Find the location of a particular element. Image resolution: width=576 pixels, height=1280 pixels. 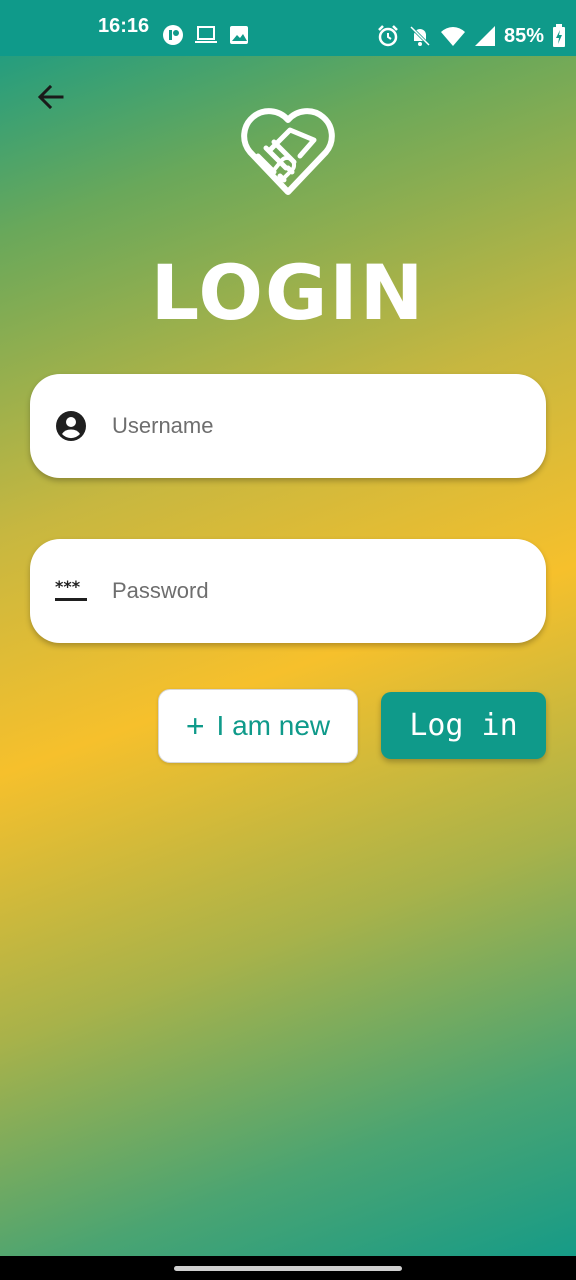

status-time: 16:16 is located at coordinates (124, 26).